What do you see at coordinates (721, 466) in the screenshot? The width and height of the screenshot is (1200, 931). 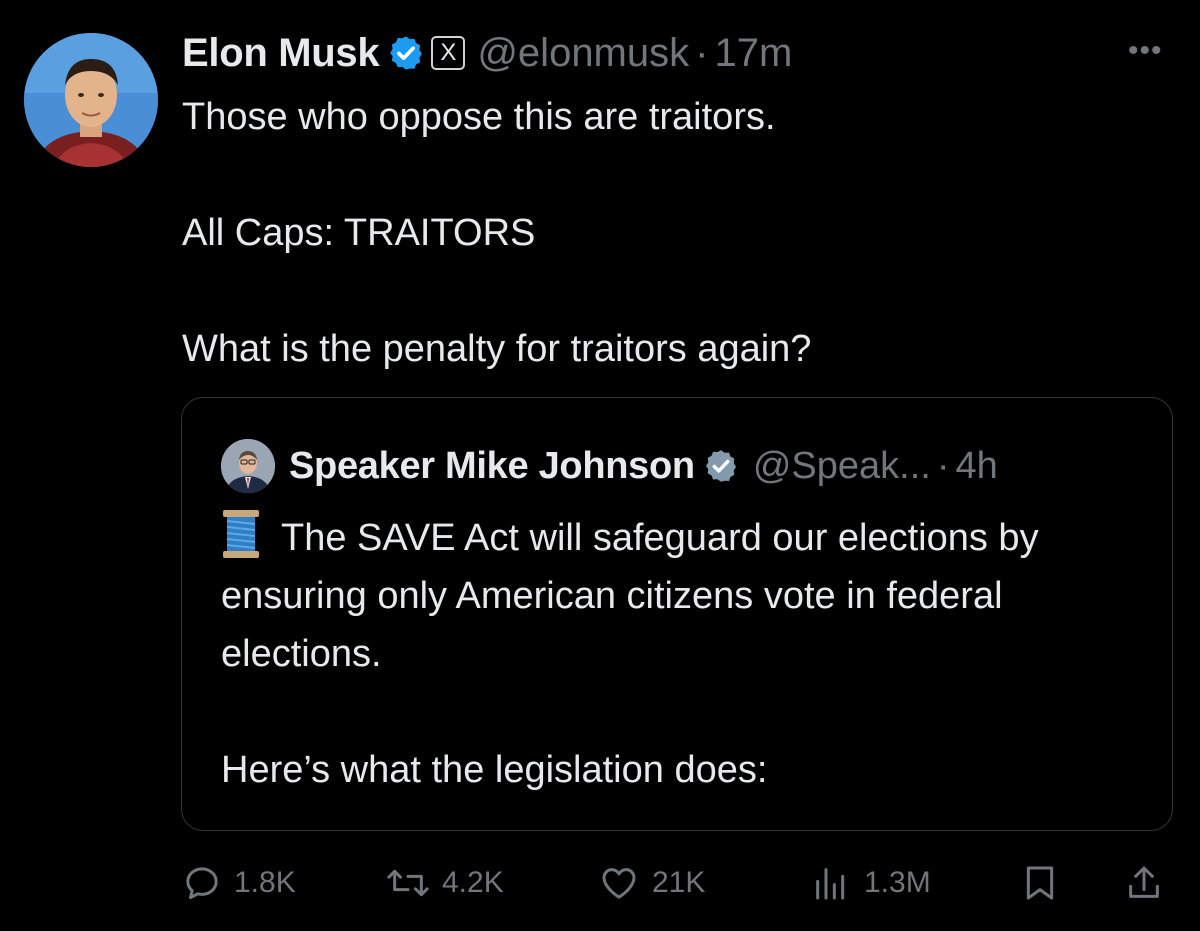 I see `verified-badge-gray-icon` at bounding box center [721, 466].